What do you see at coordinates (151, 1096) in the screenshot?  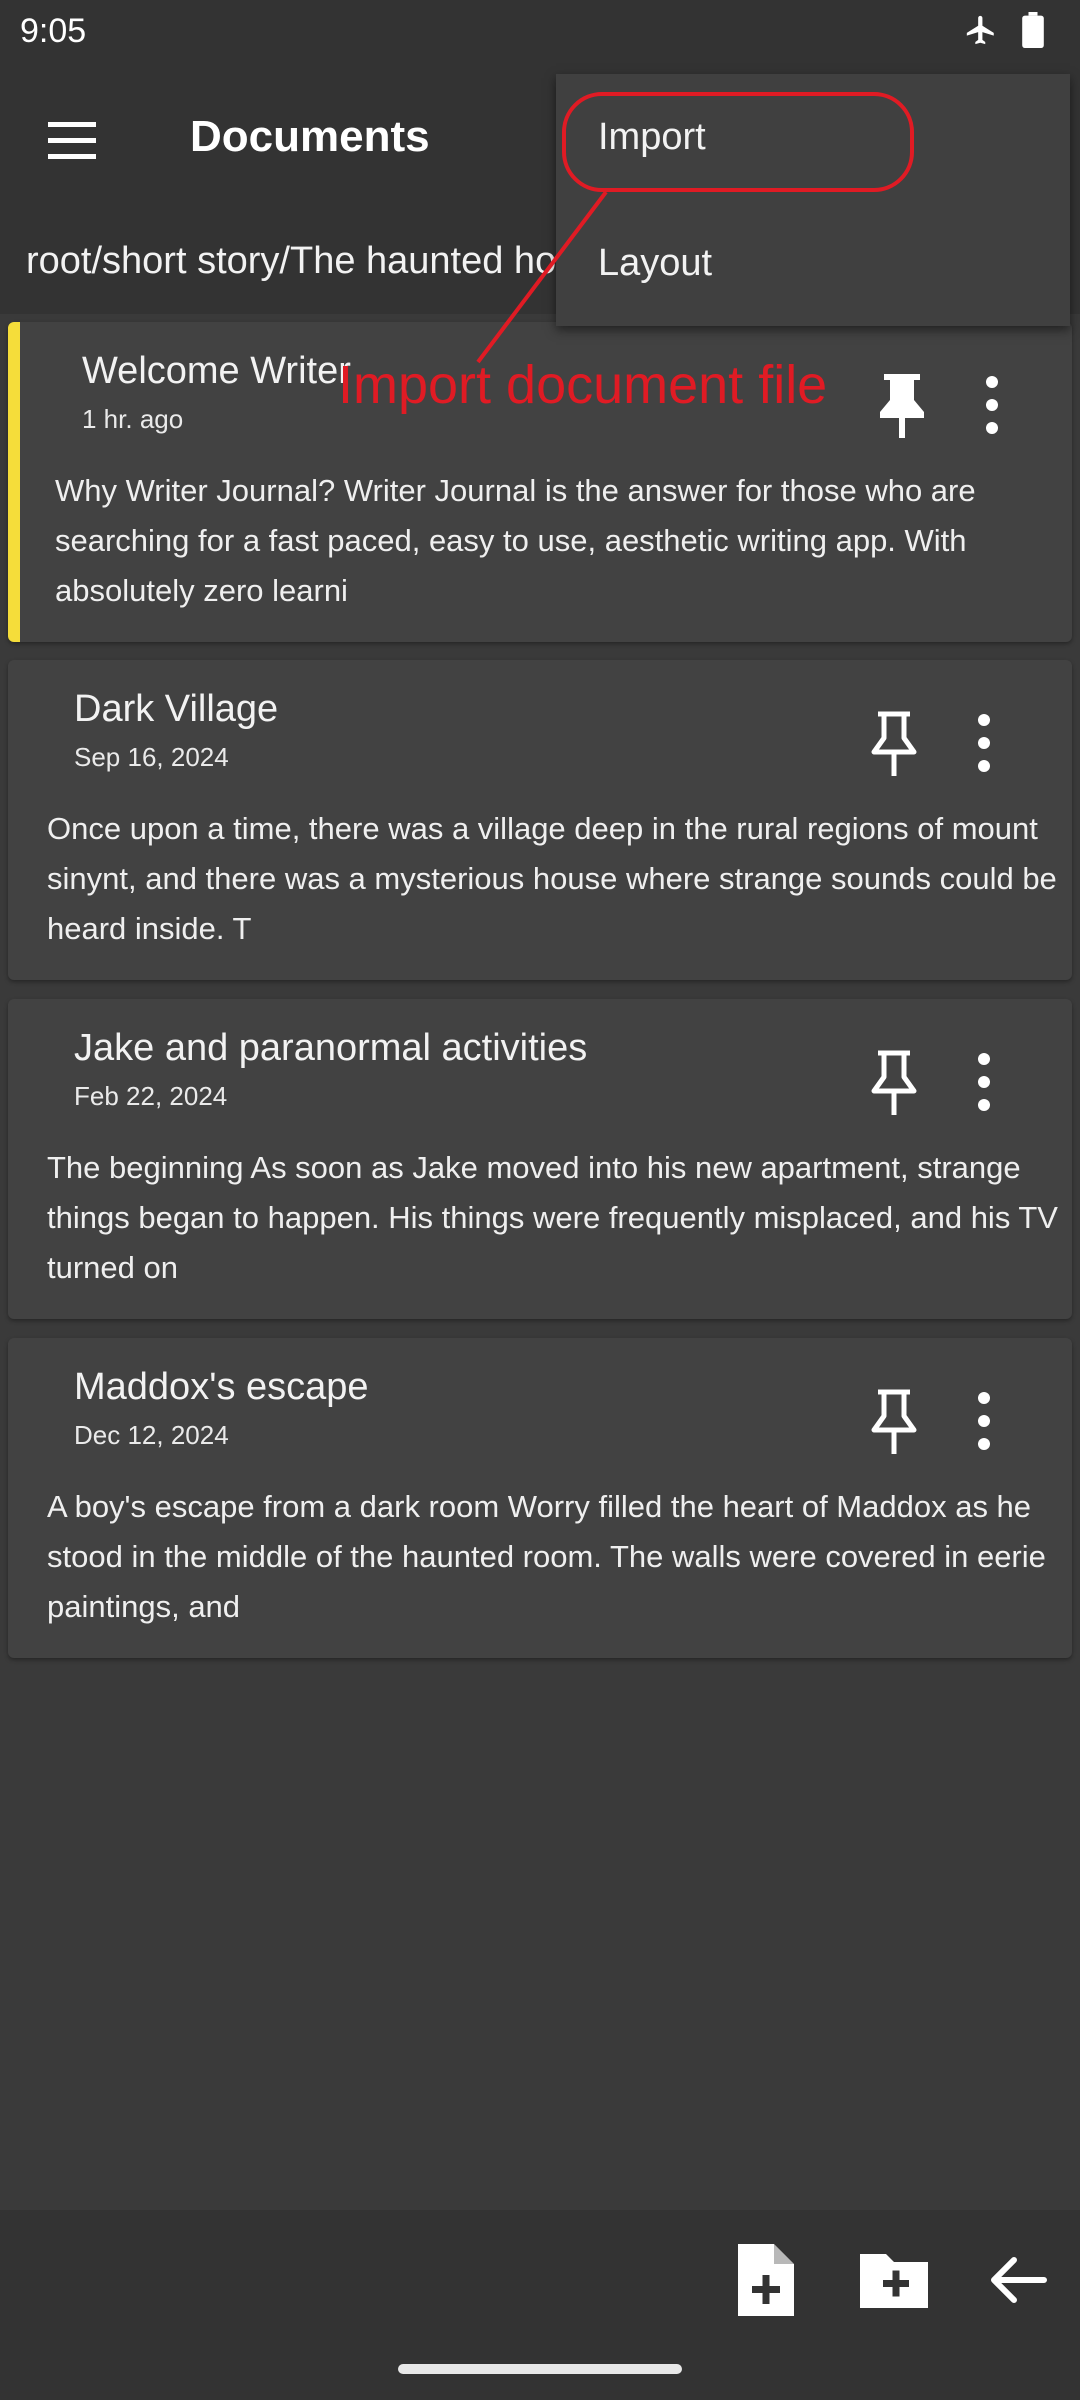 I see `document-date: Feb 22, 2024` at bounding box center [151, 1096].